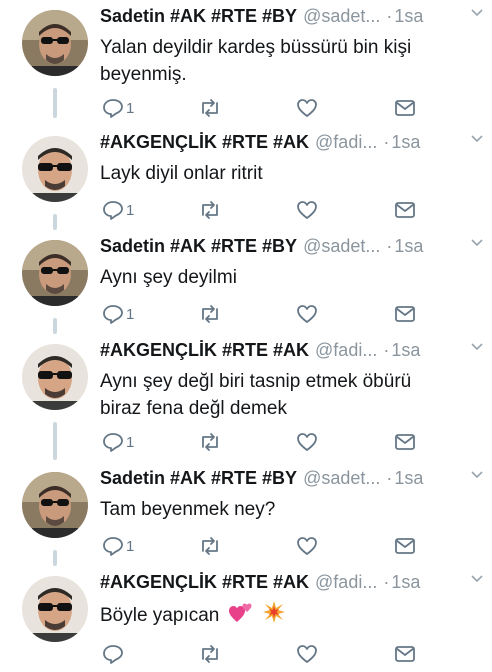 The image size is (492, 672). I want to click on avatar-column, so click(55, 43).